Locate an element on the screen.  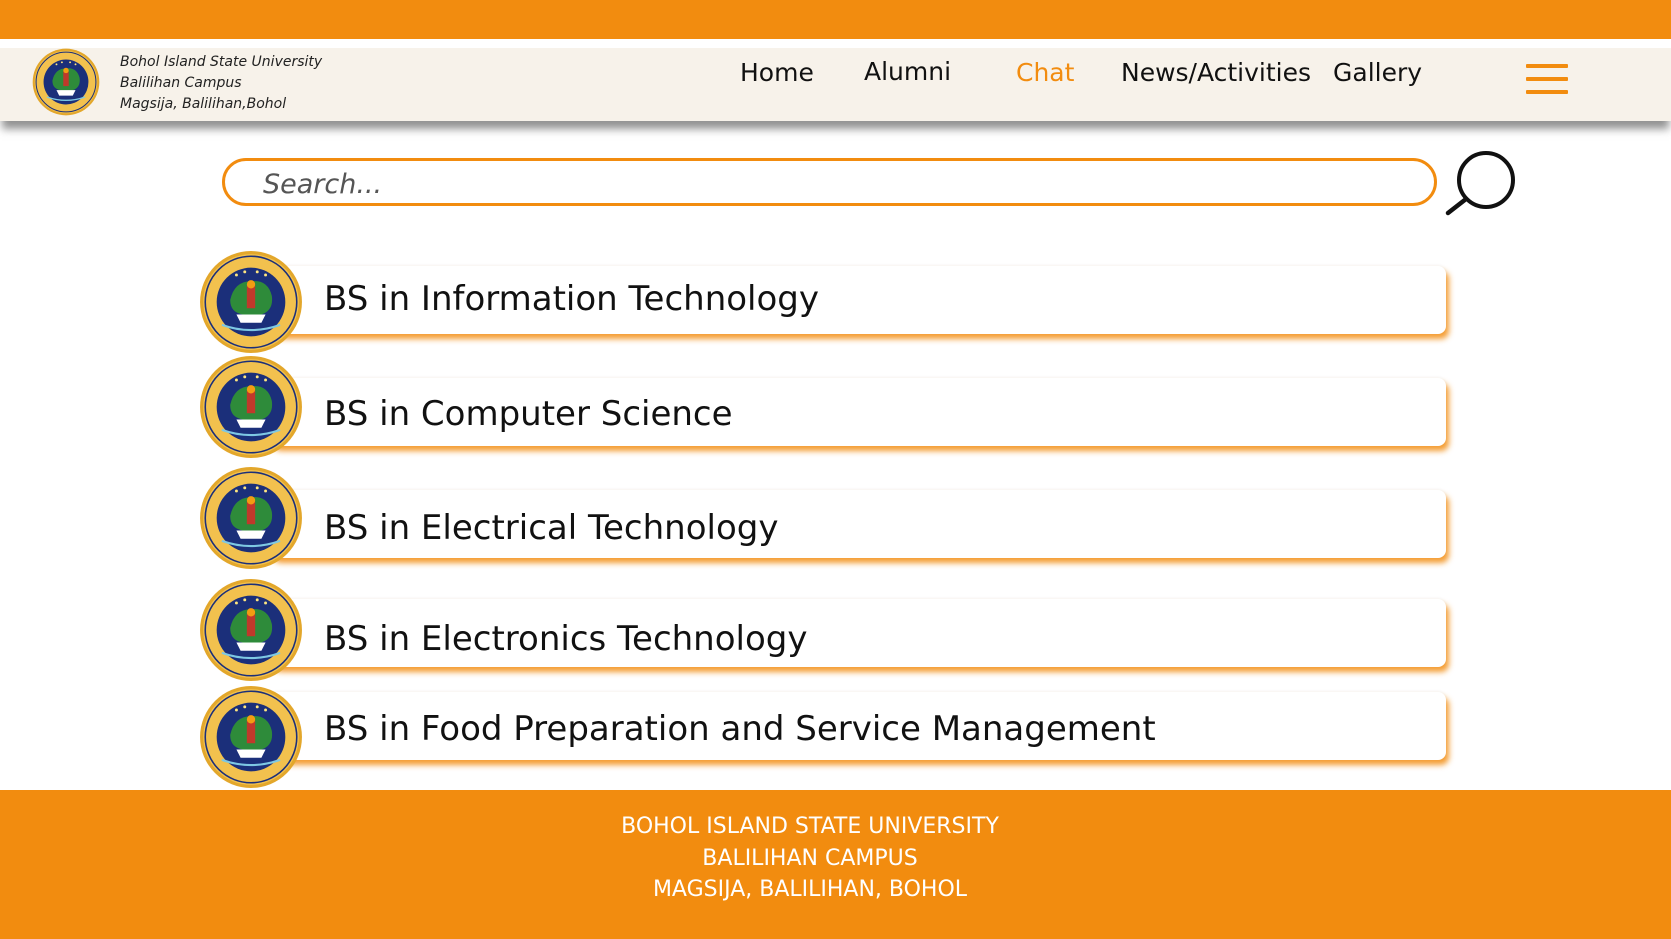
course-label: BS in Electrical Technology is located at coordinates (551, 528).